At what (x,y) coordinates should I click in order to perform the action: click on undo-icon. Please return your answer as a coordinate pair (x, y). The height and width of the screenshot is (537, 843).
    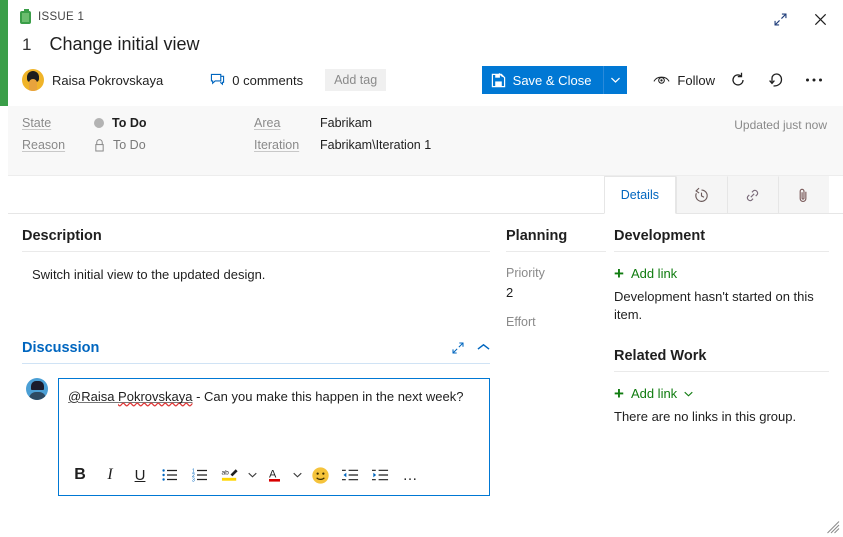
    Looking at the image, I should click on (776, 80).